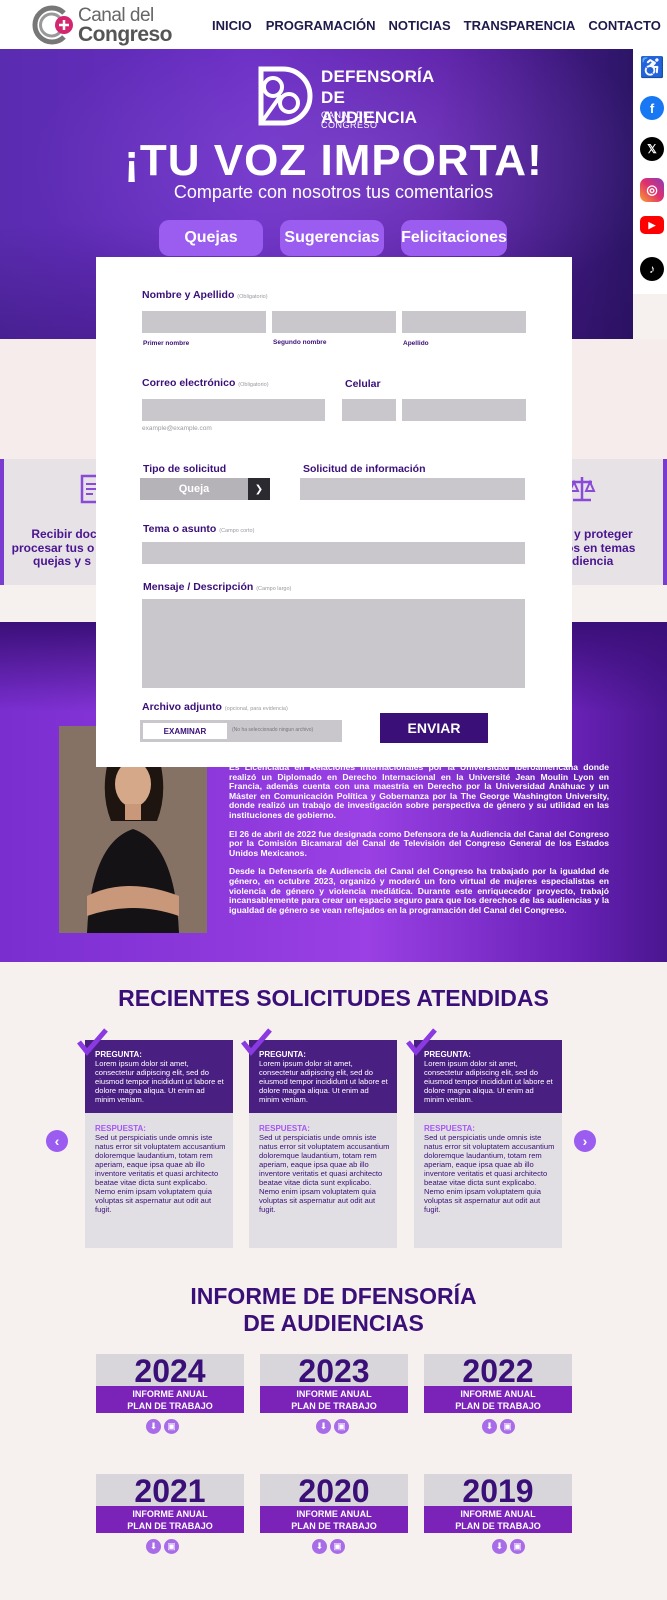 The width and height of the screenshot is (667, 1600). What do you see at coordinates (204, 322) in the screenshot?
I see `first-name-field` at bounding box center [204, 322].